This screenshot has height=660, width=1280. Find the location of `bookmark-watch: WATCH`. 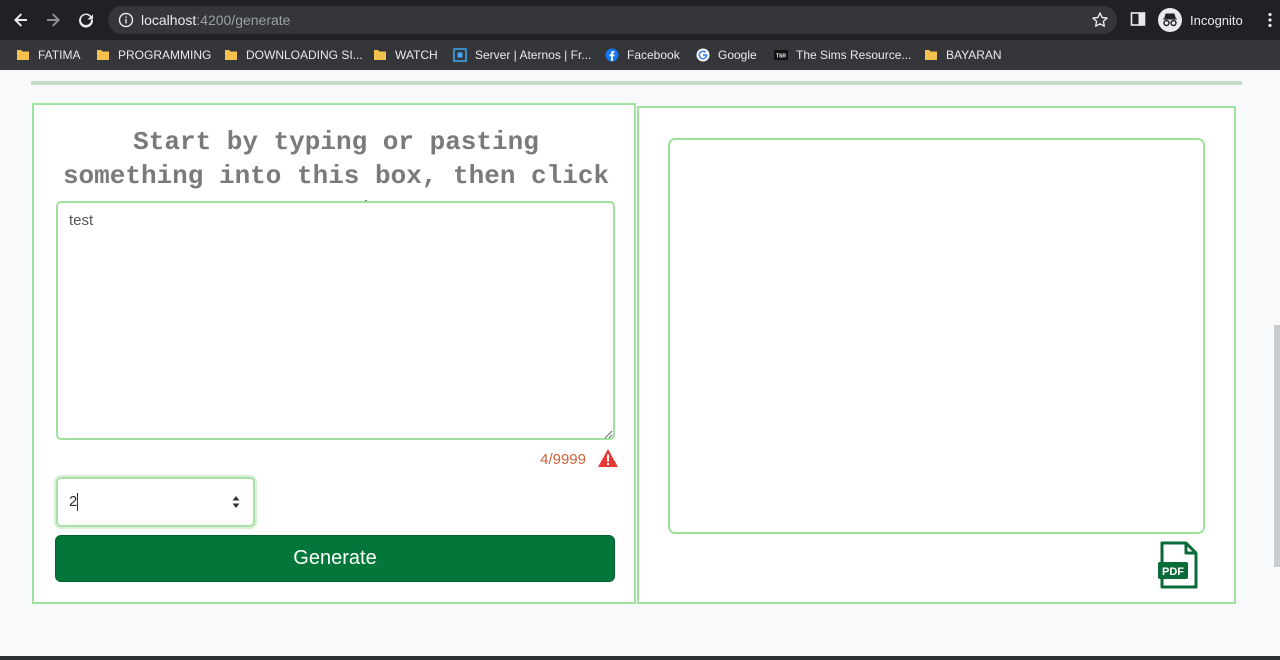

bookmark-watch: WATCH is located at coordinates (405, 55).